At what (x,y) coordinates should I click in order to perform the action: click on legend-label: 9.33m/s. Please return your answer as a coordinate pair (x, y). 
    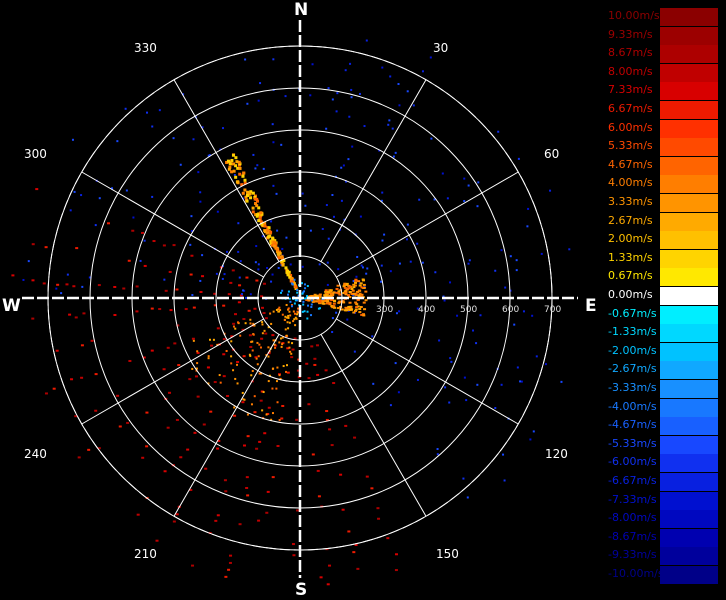
    Looking at the image, I should click on (630, 34).